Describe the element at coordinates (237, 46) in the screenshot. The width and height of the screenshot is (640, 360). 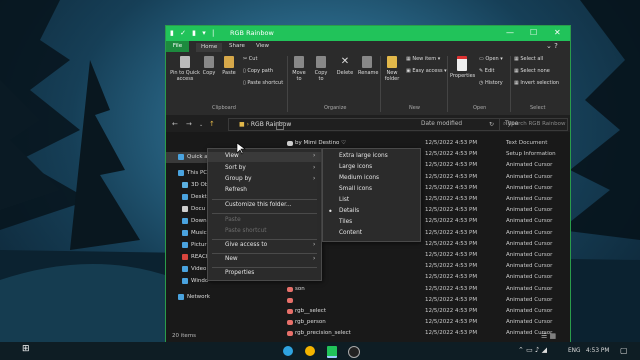
I see `tab-share: Share` at that location.